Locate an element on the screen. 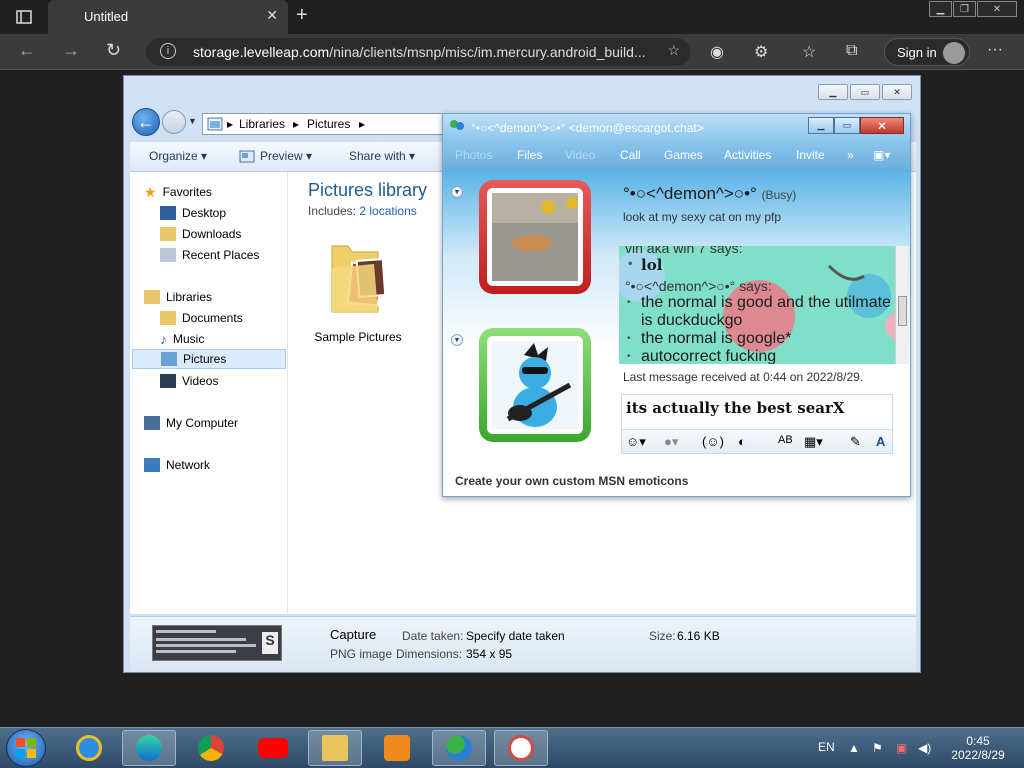 The width and height of the screenshot is (1024, 768). explorer-close-icon: ✕ is located at coordinates (897, 92).